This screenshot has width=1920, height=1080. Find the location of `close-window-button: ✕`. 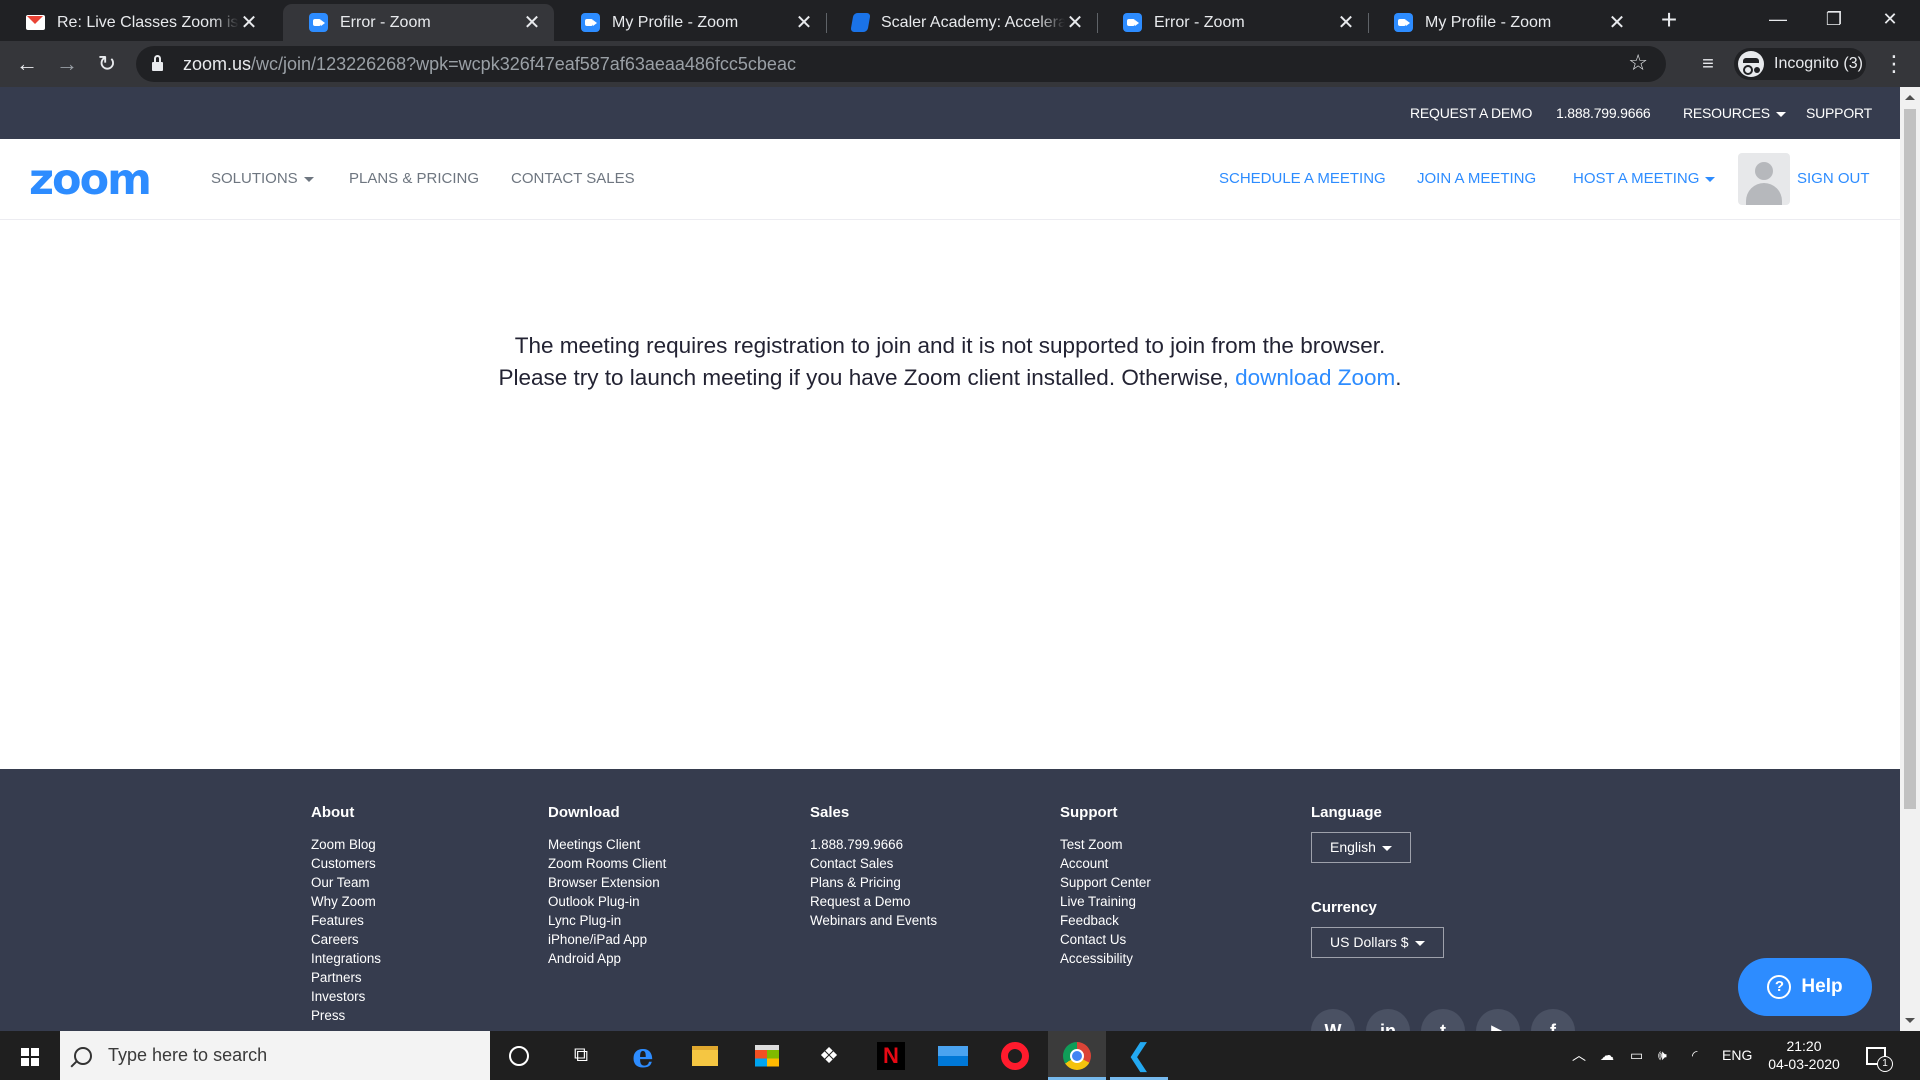

close-window-button: ✕ is located at coordinates (1890, 20).